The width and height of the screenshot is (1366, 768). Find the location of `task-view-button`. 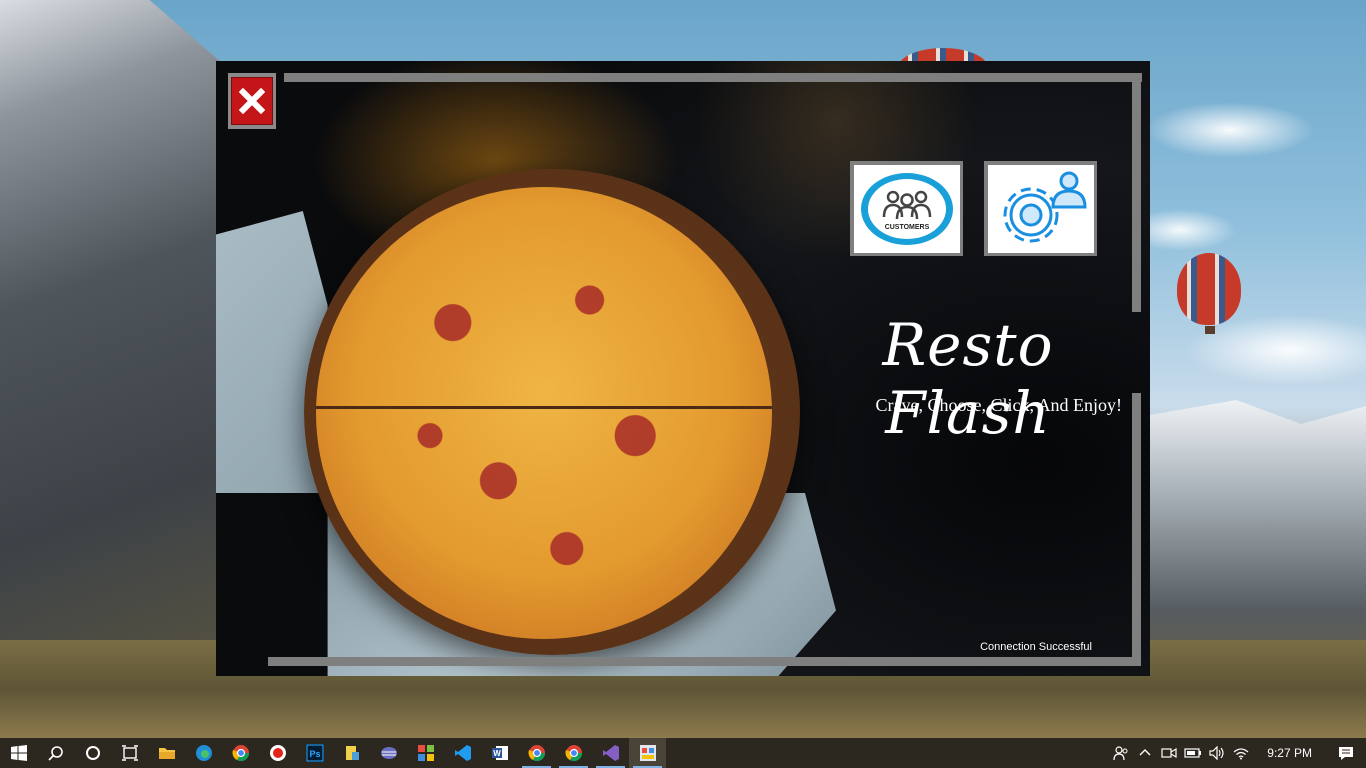

task-view-button is located at coordinates (129, 753).